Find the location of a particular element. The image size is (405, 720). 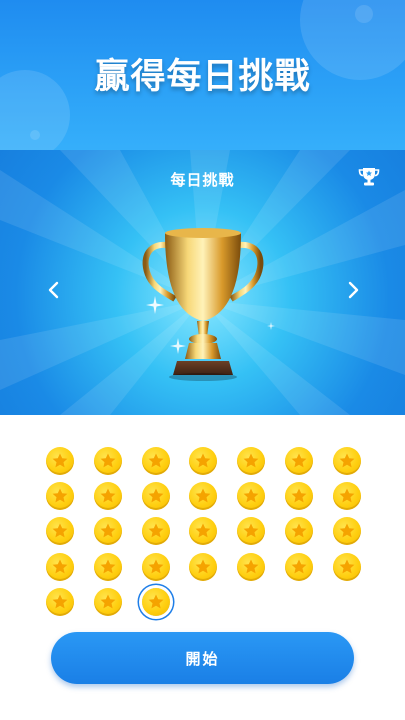

coin-current is located at coordinates (155, 601).